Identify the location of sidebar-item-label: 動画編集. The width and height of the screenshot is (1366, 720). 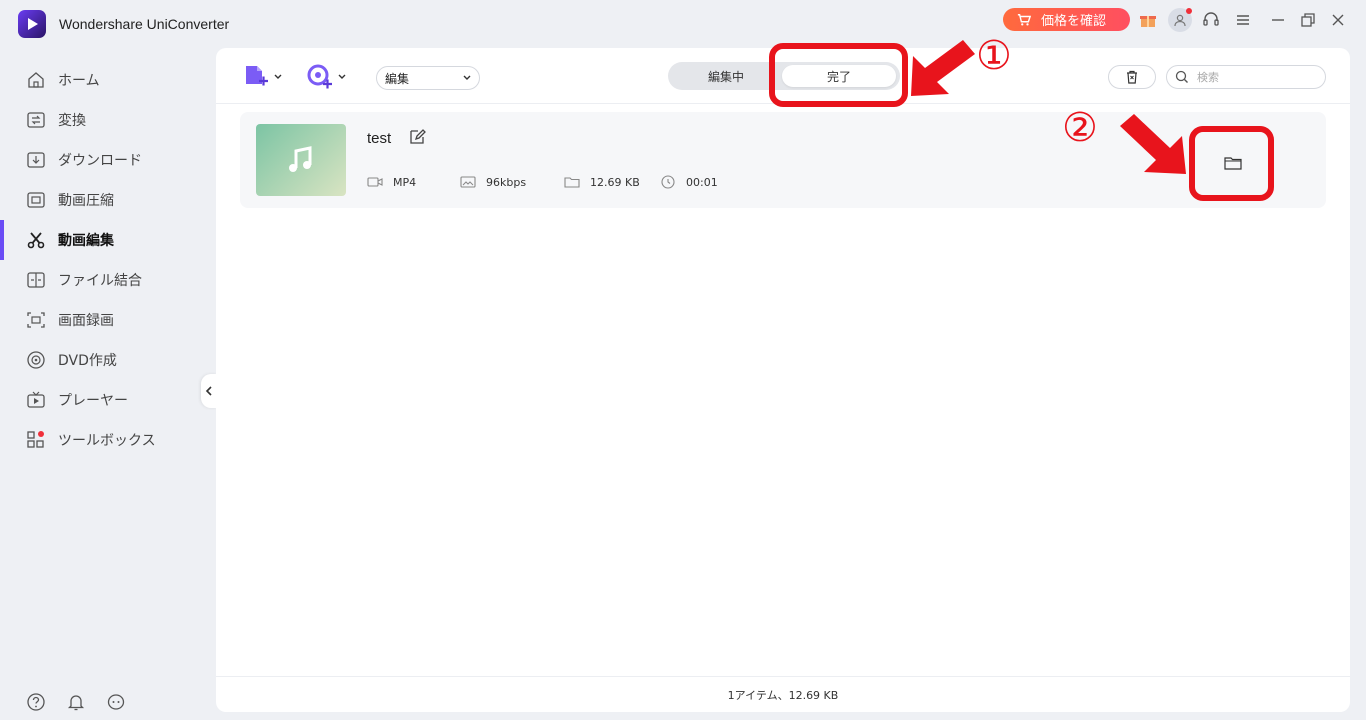
(86, 241).